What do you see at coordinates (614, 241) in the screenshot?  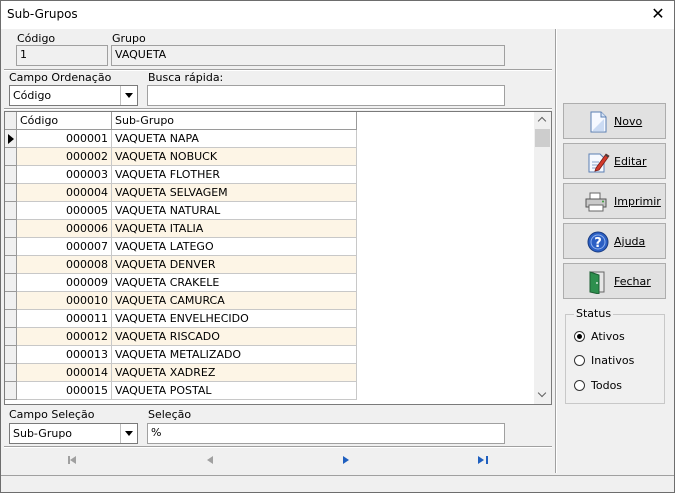 I see `ajuda-button: ? Ajuda` at bounding box center [614, 241].